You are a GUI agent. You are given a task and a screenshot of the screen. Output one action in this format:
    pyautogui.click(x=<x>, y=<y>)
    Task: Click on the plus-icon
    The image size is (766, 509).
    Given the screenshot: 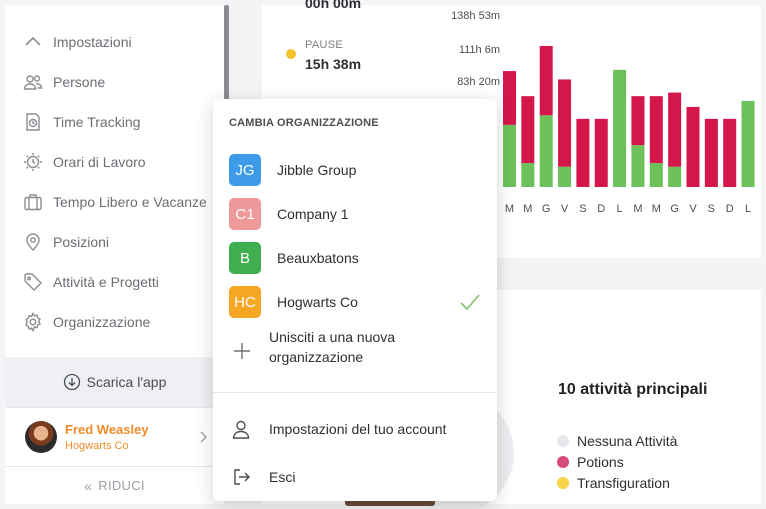 What is the action you would take?
    pyautogui.click(x=242, y=351)
    